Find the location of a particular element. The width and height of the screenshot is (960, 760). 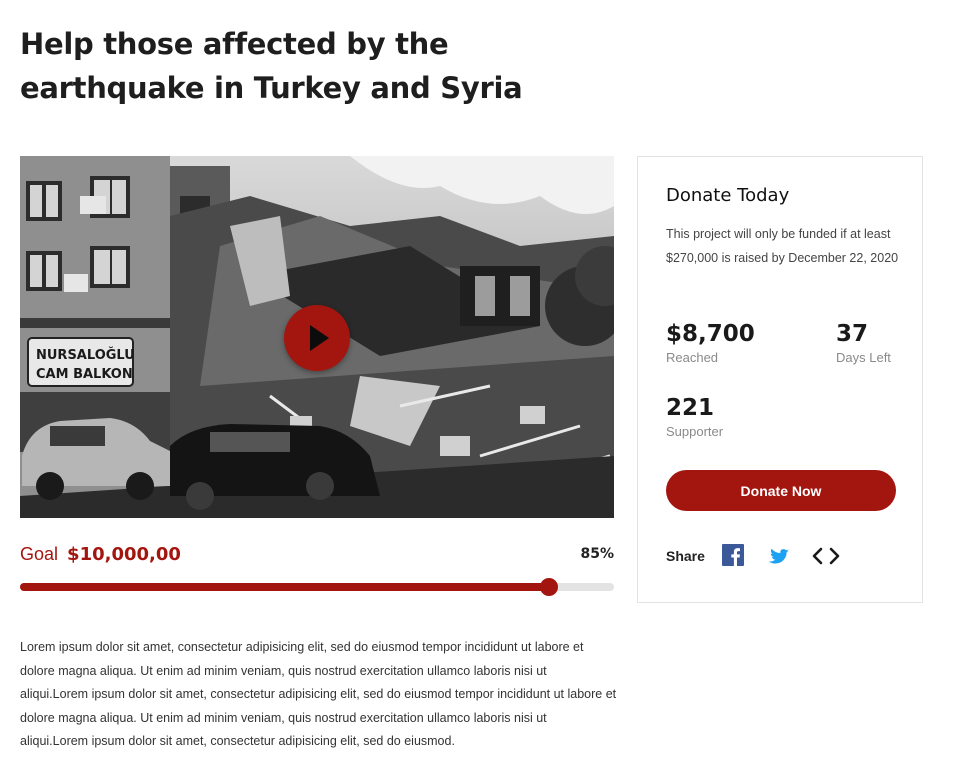

shop-sign-line-1: NURSALOĞLU is located at coordinates (85, 355).